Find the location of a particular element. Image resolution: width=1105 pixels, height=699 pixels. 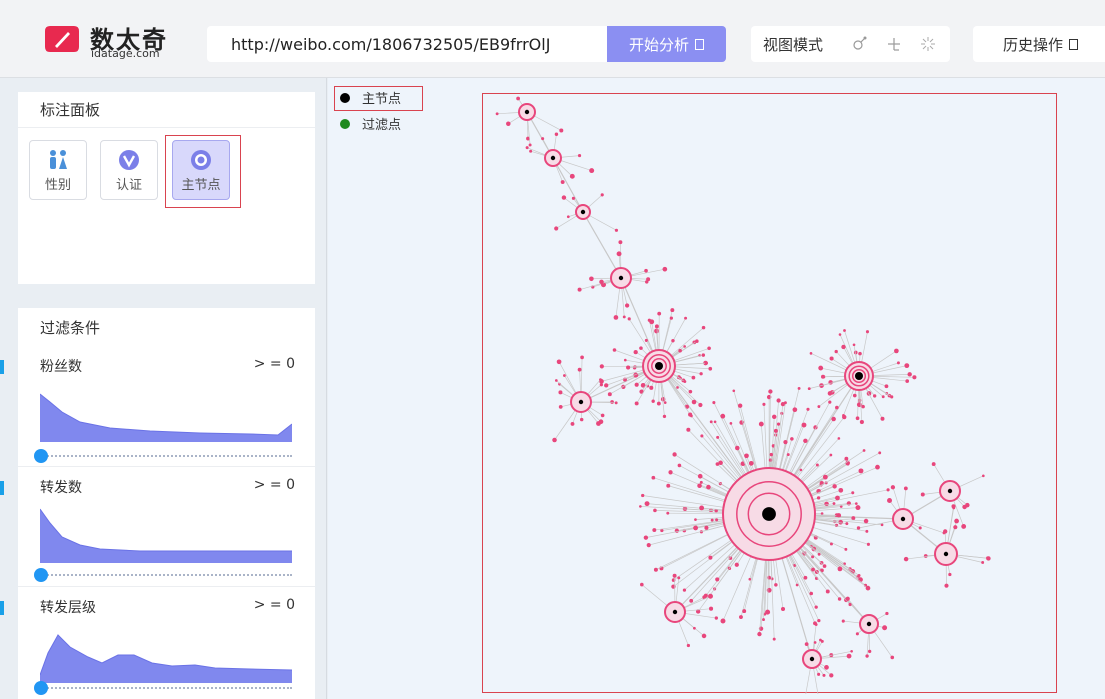

logo-mark-icon is located at coordinates (62, 39).